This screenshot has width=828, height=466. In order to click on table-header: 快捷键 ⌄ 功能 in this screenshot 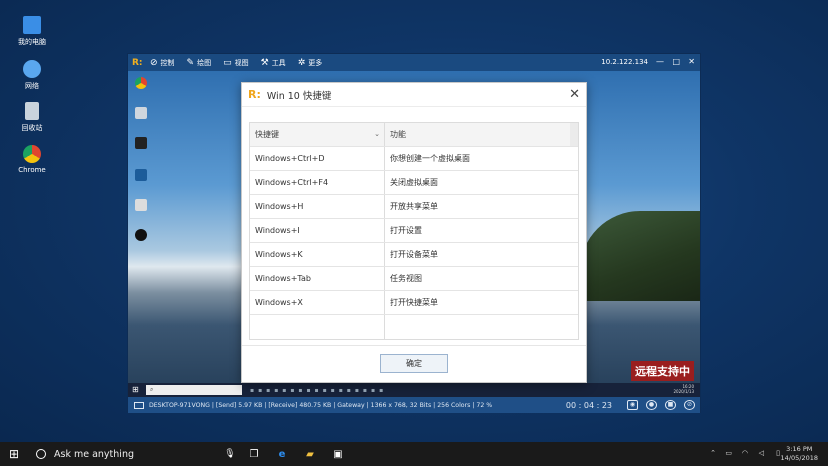, I will do `click(414, 135)`.